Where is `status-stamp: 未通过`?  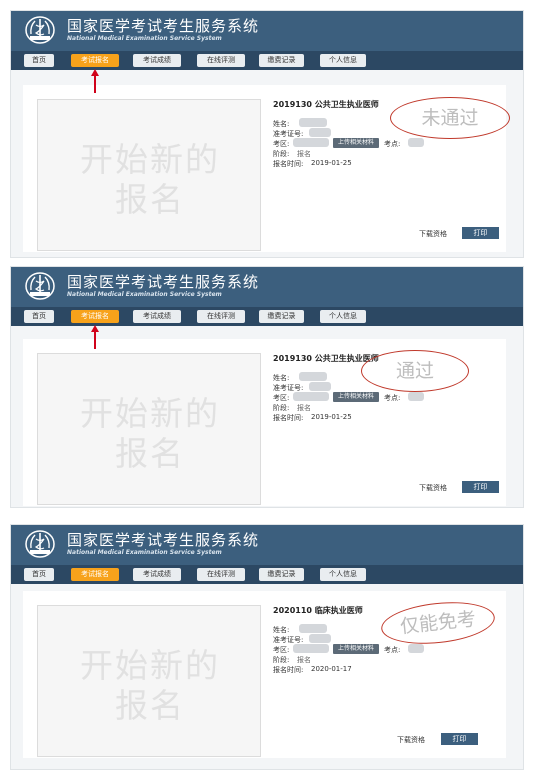
status-stamp: 未通过 is located at coordinates (450, 118).